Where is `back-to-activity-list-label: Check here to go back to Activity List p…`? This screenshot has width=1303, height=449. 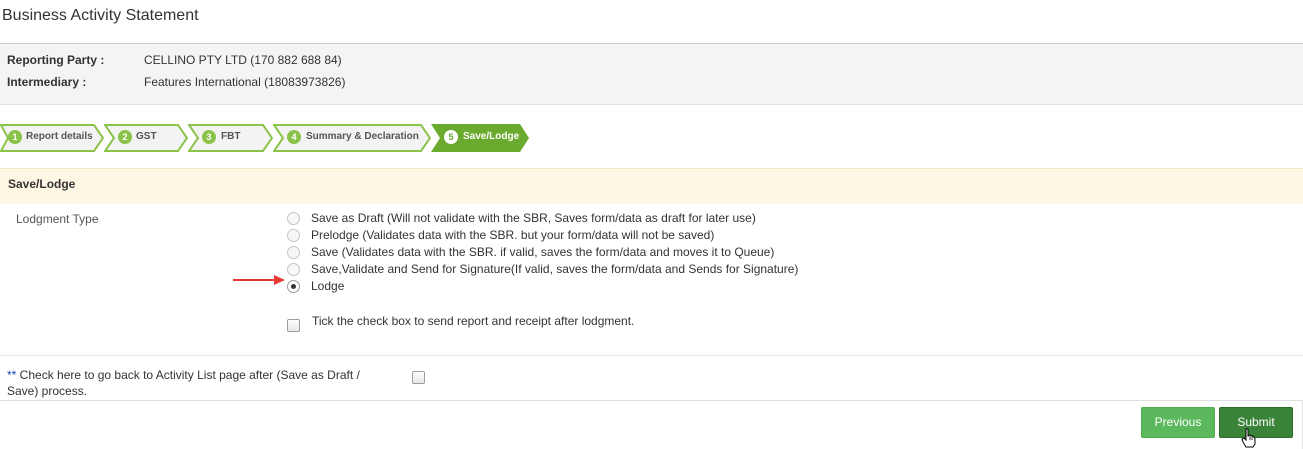
back-to-activity-list-label: Check here to go back to Activity List p… is located at coordinates (183, 383).